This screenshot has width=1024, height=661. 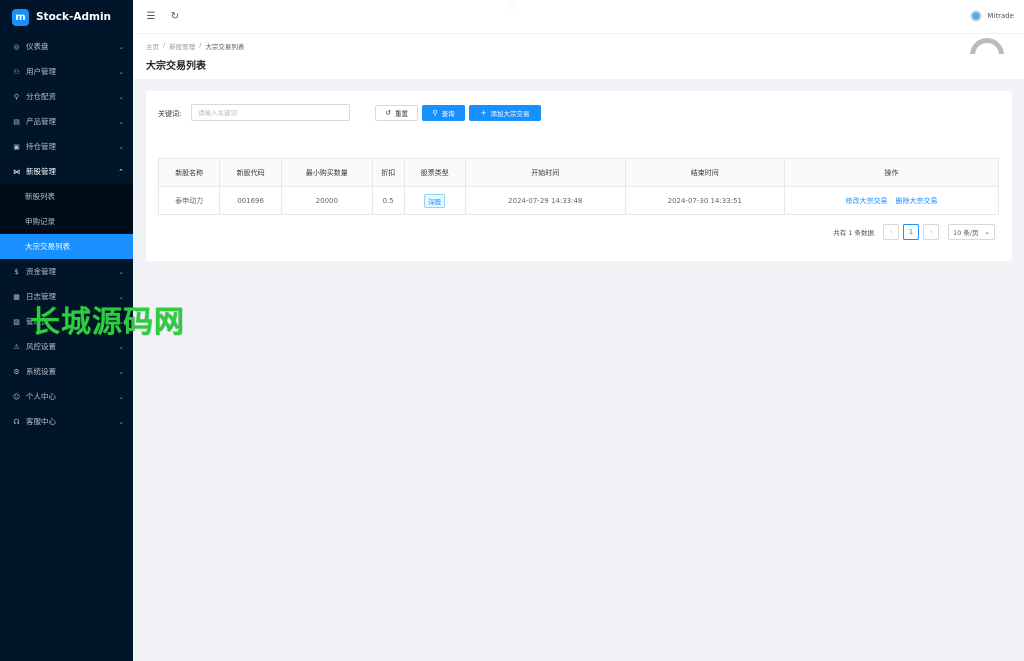 I want to click on sidebar-item-label: 仪表盘, so click(x=37, y=46).